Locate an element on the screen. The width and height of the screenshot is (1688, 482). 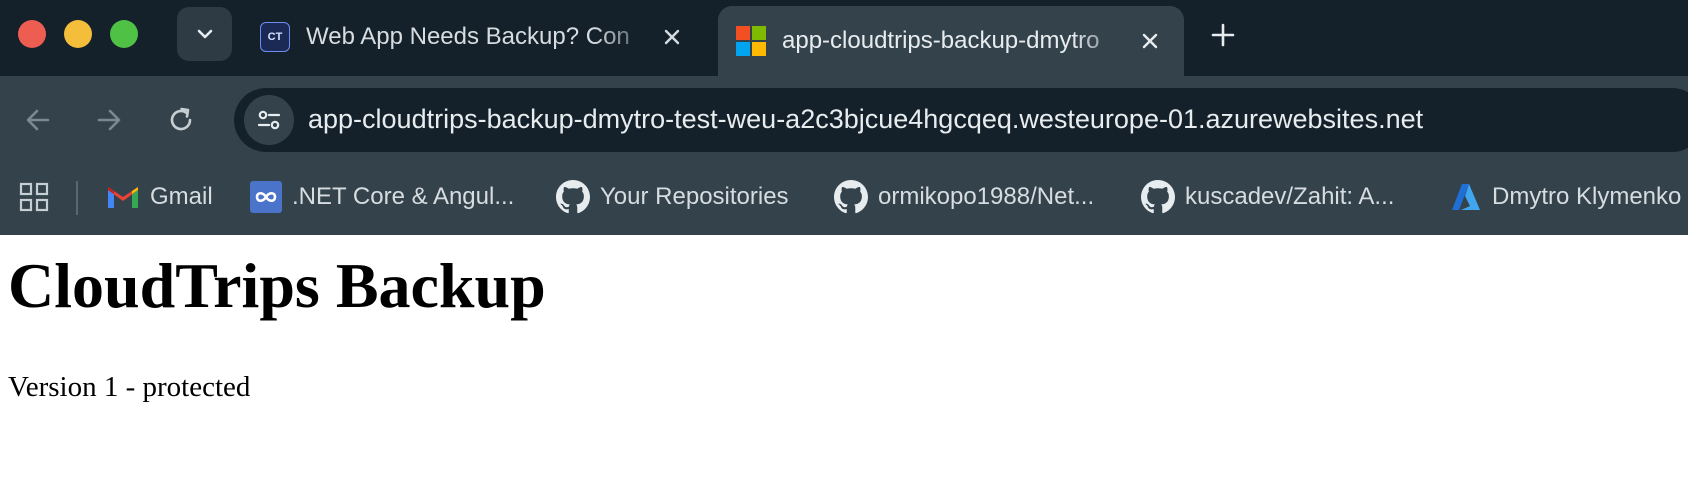
bookmark-gmail: Gmail is located at coordinates (159, 197).